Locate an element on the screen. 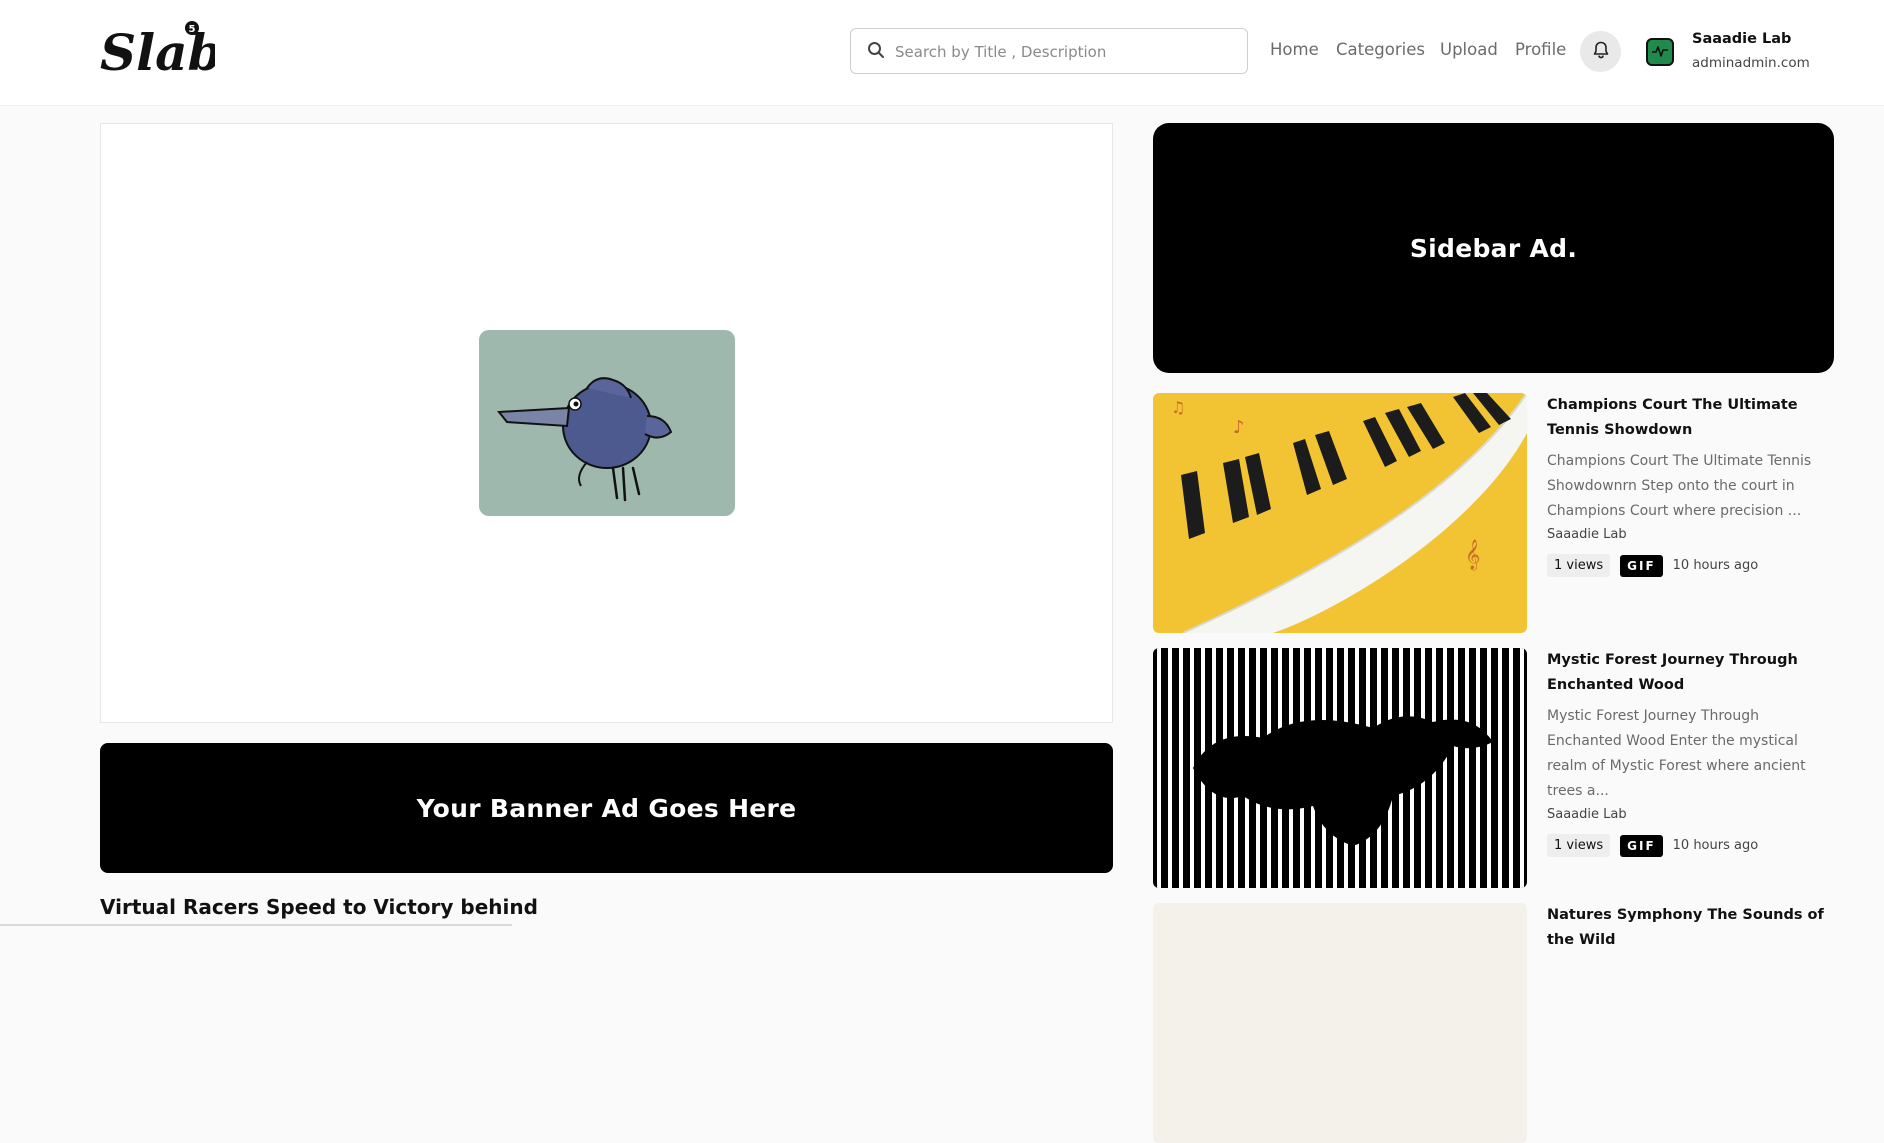  logo-badge: 5 is located at coordinates (192, 29).